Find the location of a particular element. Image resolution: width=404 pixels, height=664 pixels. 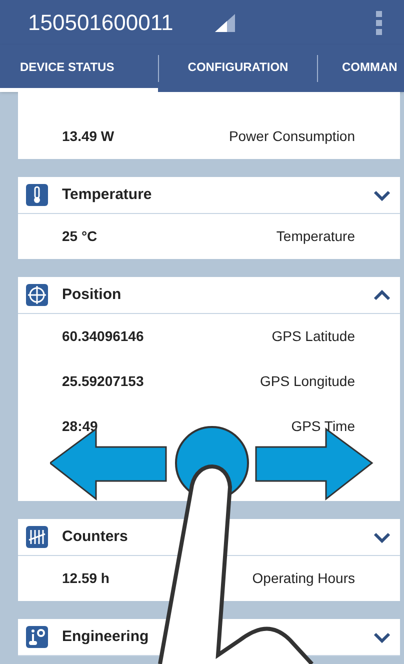

value-text: 28:49 is located at coordinates (80, 426).